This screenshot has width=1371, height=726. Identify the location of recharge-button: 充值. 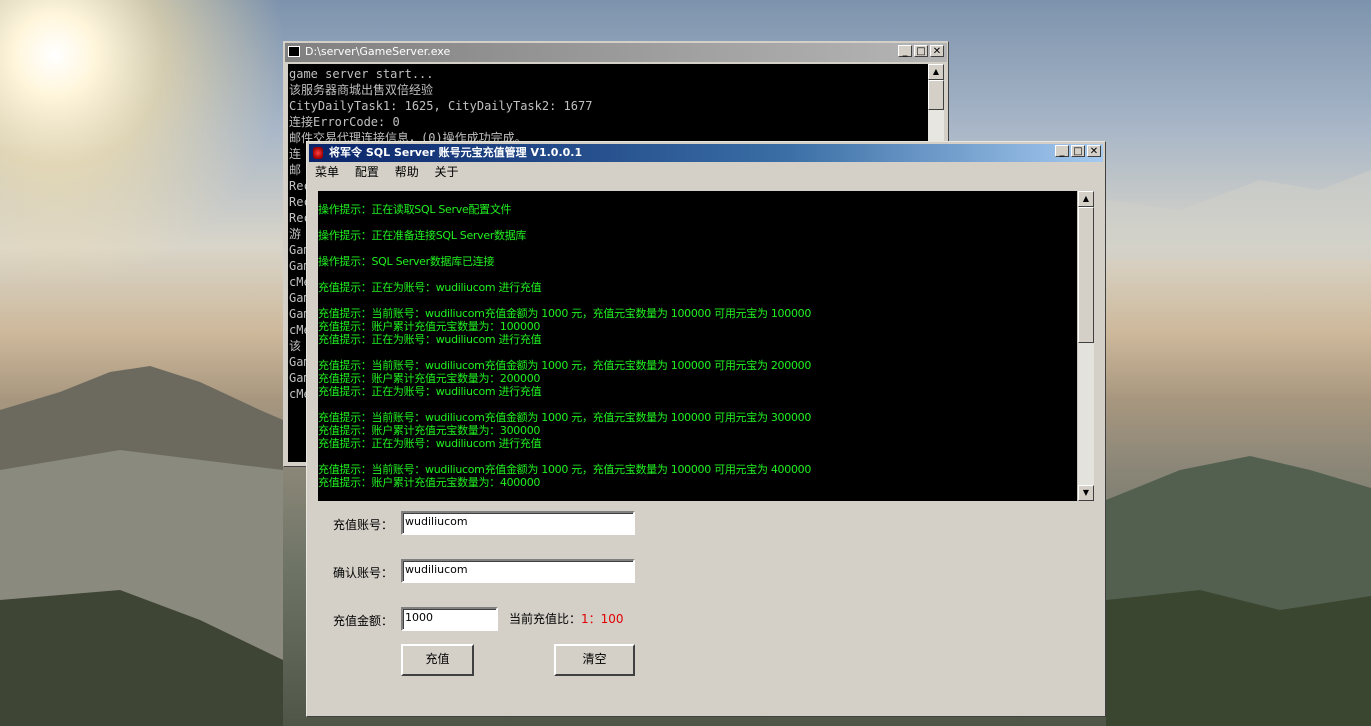
(437, 660).